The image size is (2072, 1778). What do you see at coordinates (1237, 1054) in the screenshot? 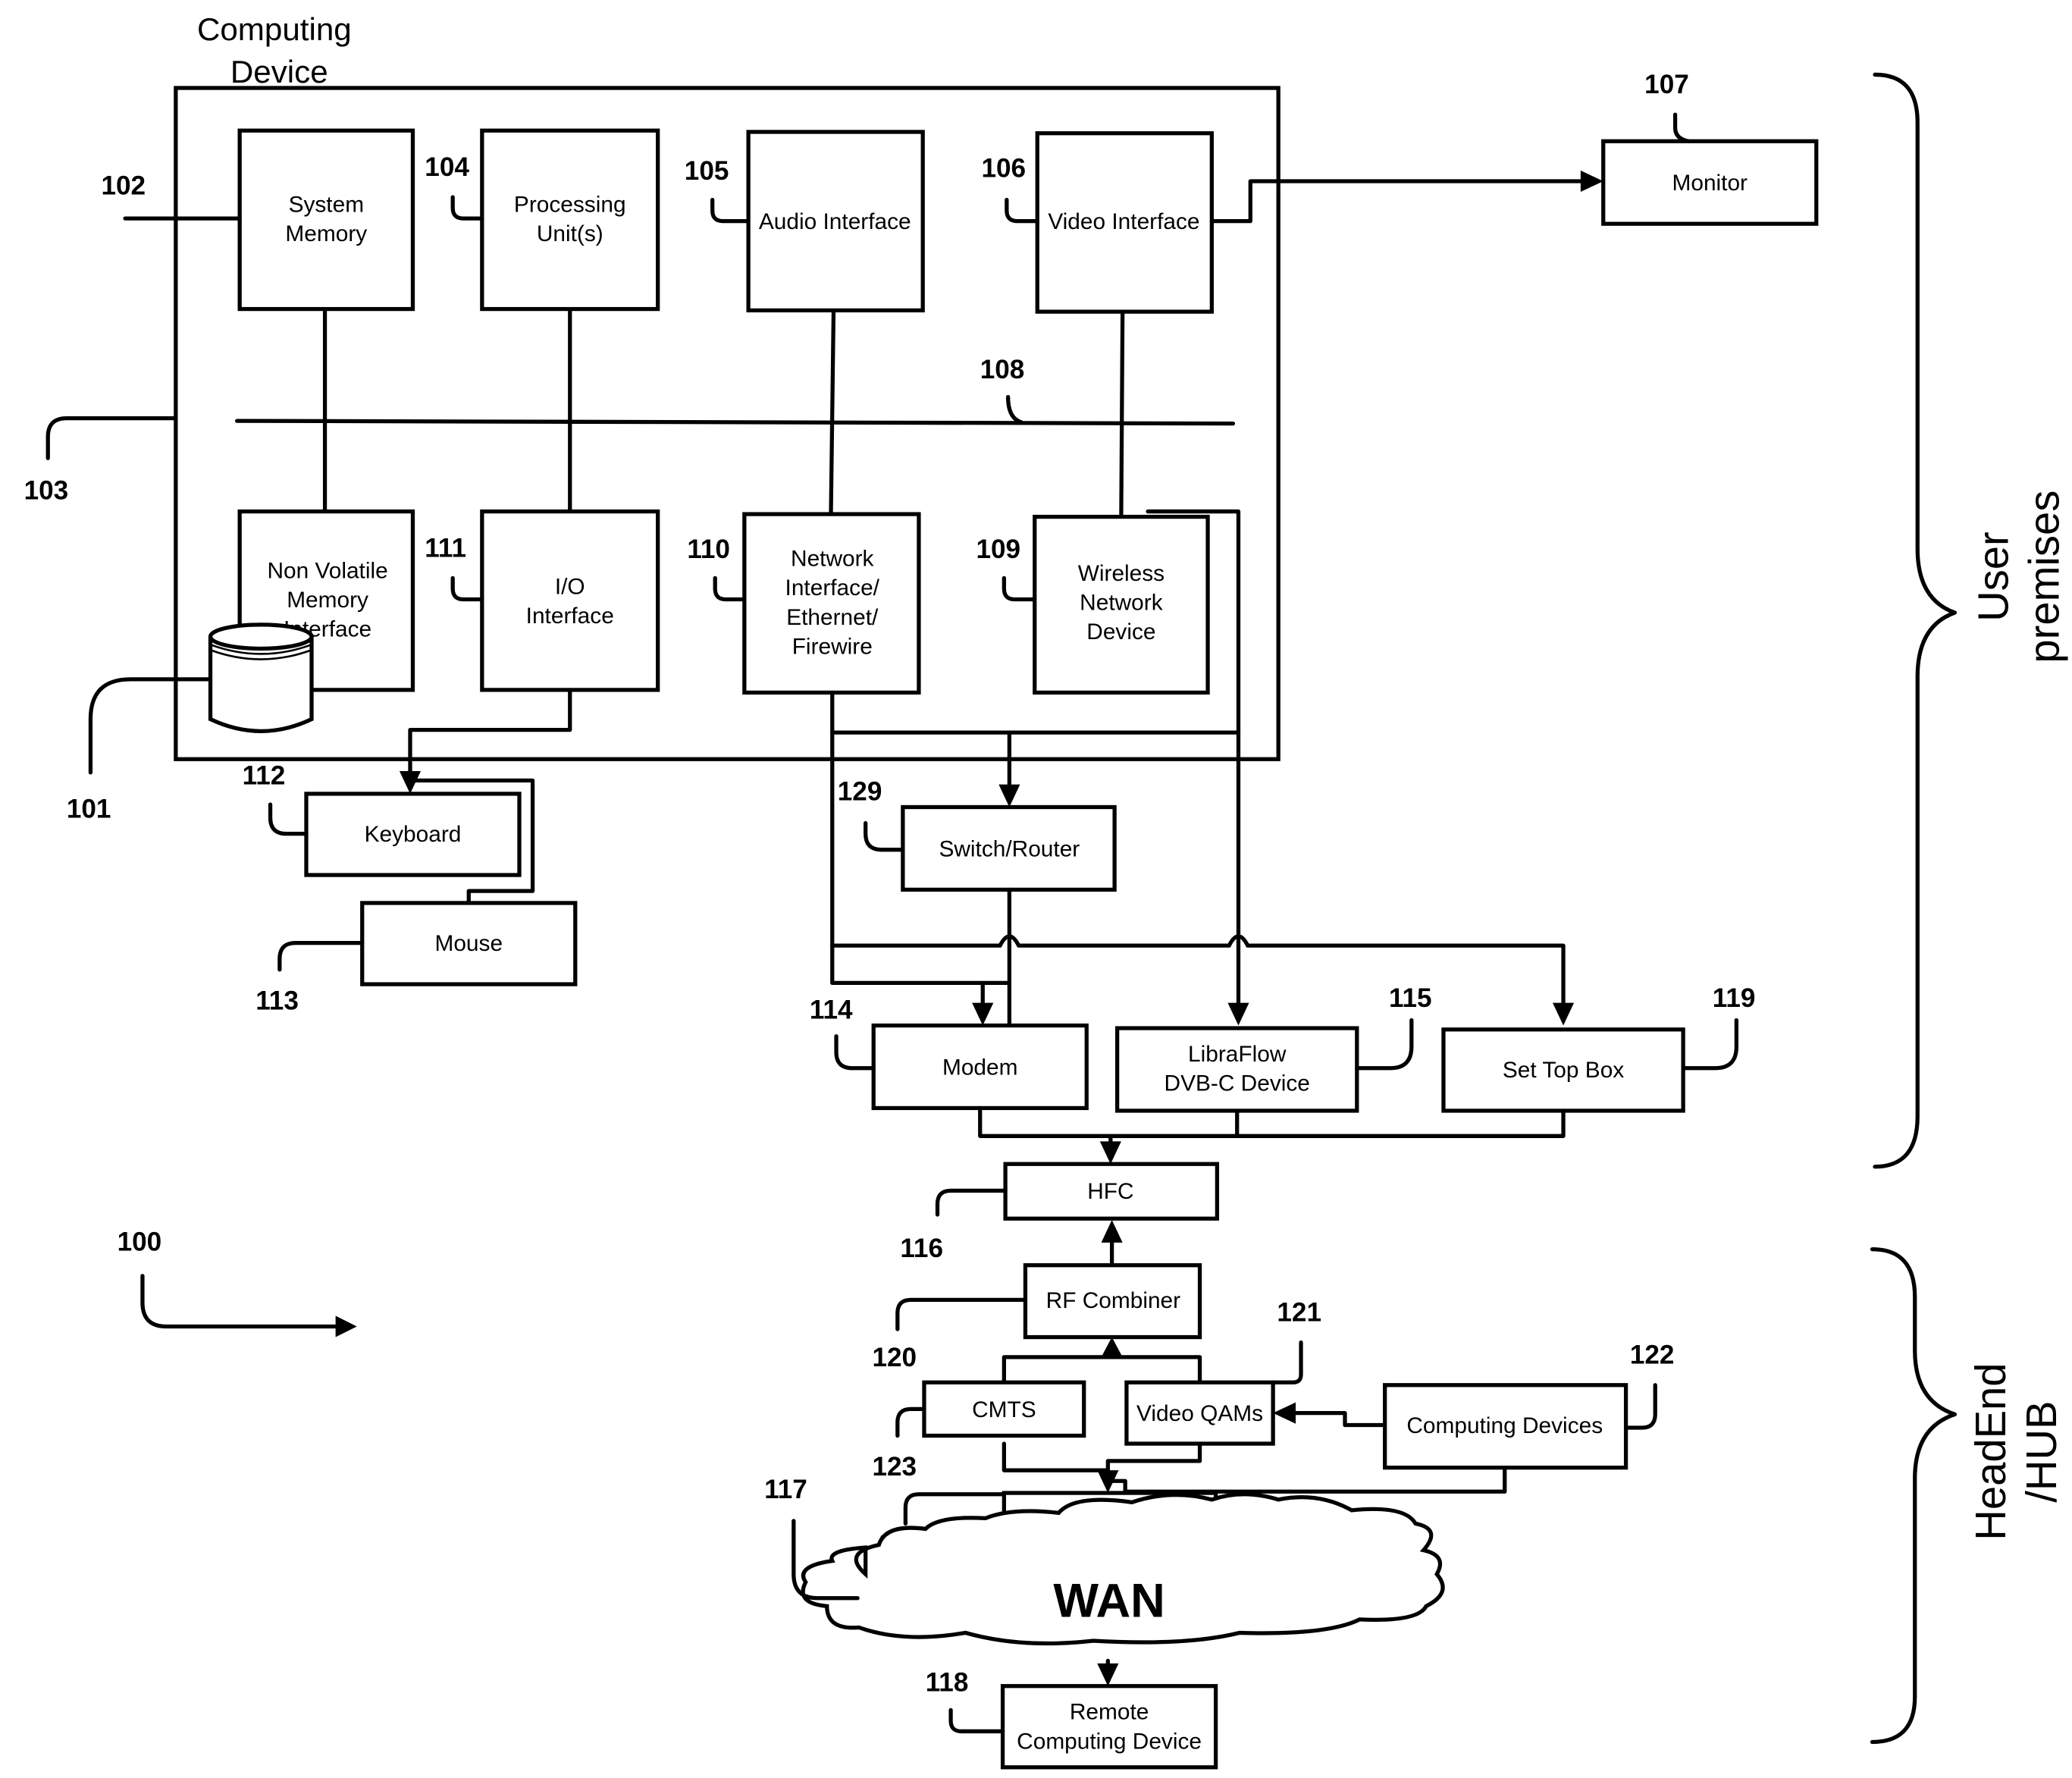
I see `libraflow-label-1: LibraFlow` at bounding box center [1237, 1054].